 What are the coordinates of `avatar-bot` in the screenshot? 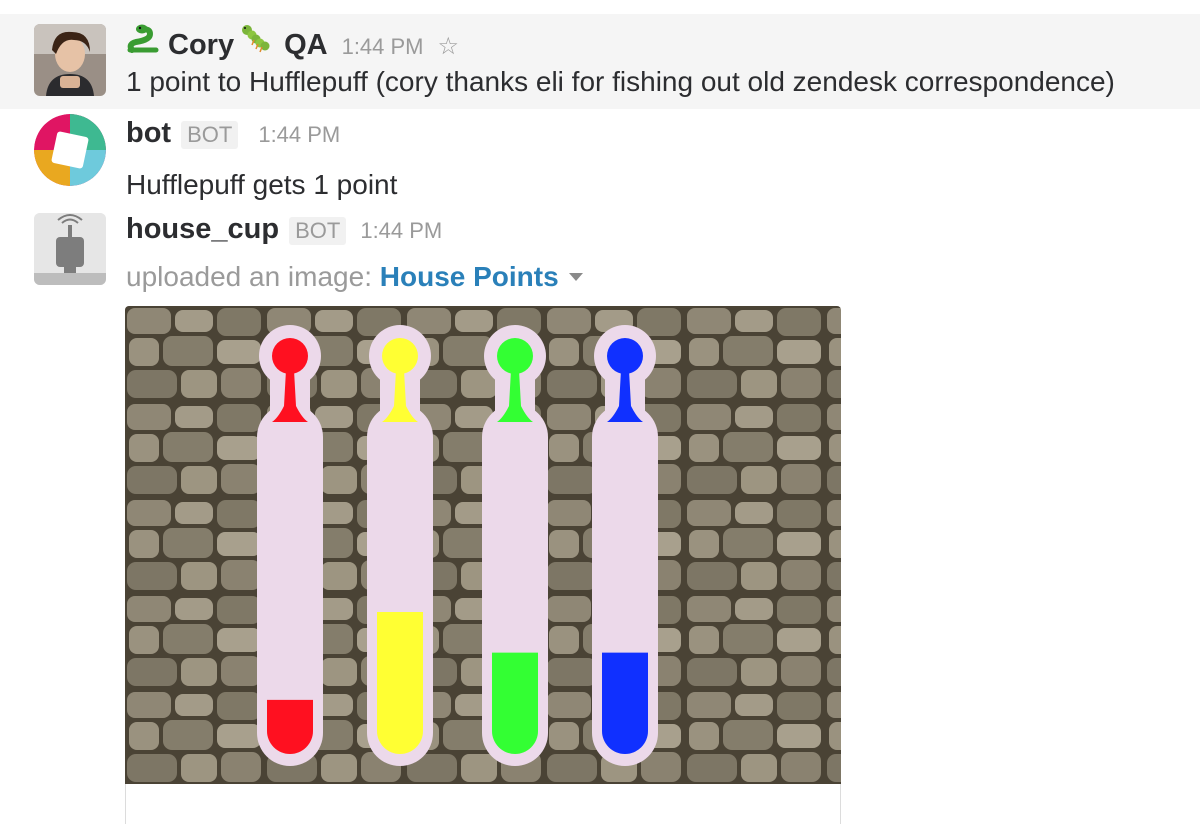 It's located at (70, 150).